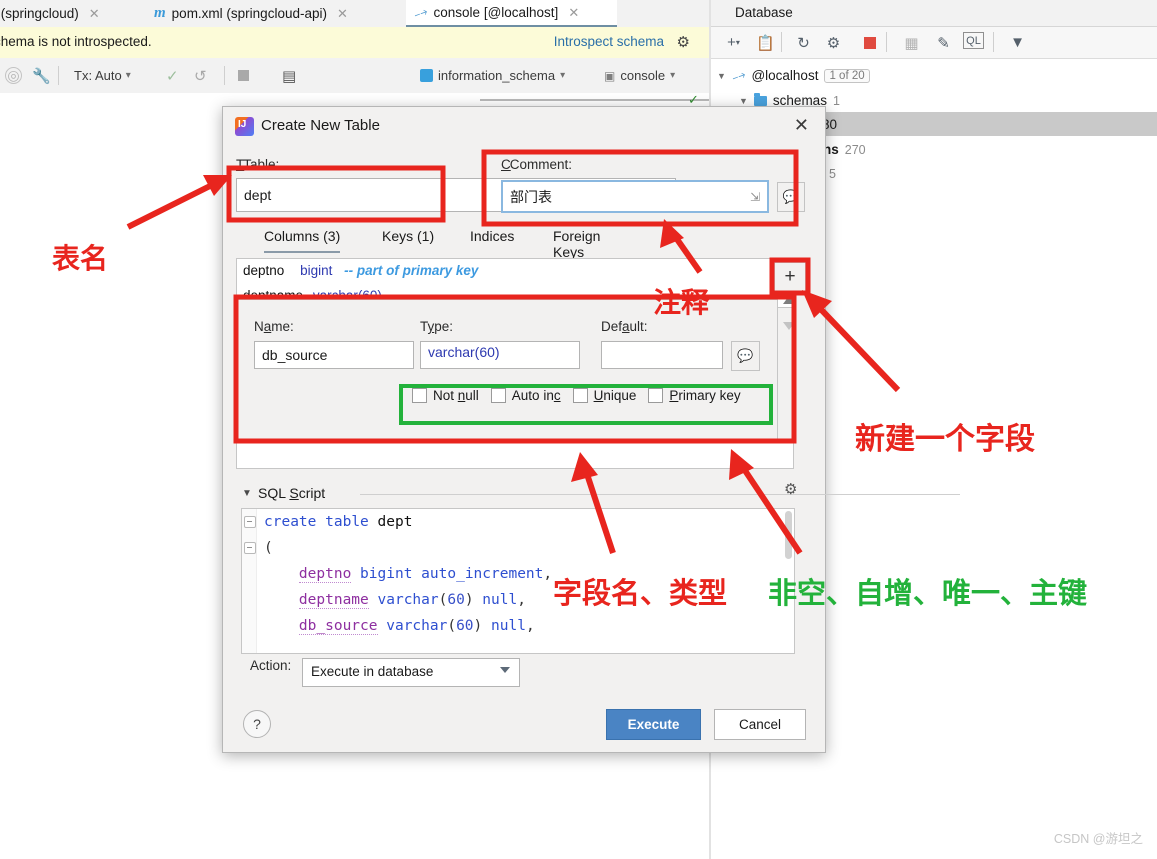 This screenshot has width=1157, height=859. I want to click on sql-token: table, so click(347, 522).